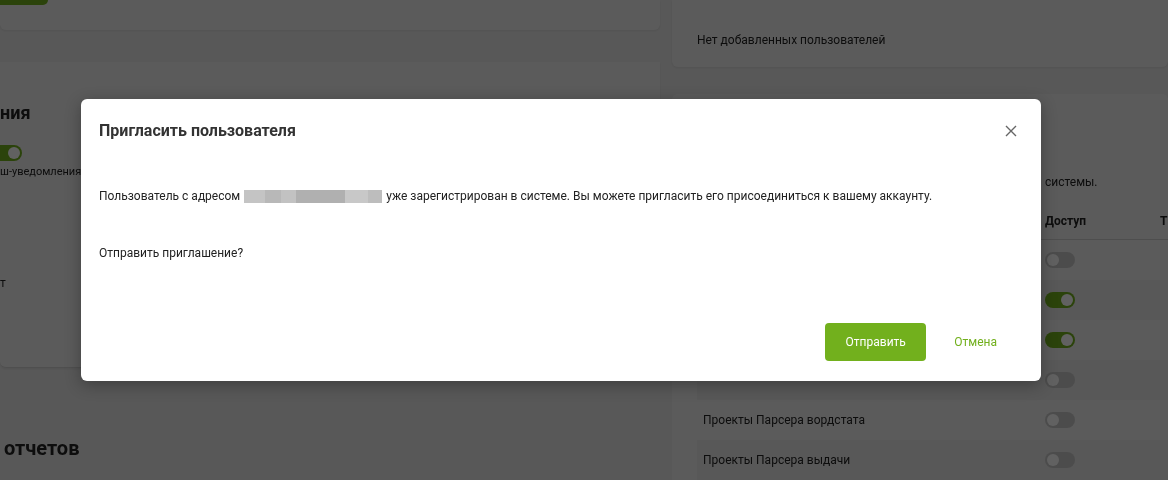  Describe the element at coordinates (197, 130) in the screenshot. I see `dialog-title: Пригласить пользователя` at that location.